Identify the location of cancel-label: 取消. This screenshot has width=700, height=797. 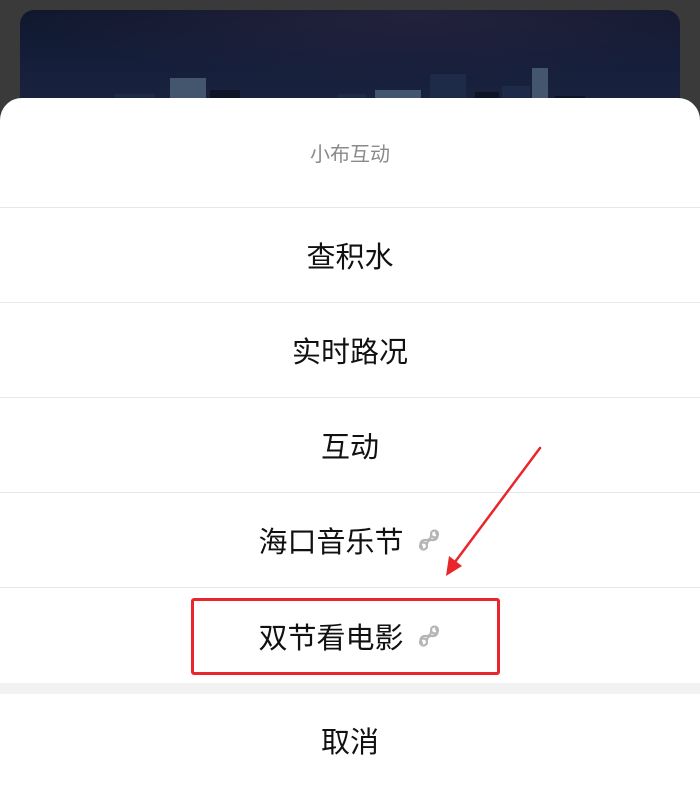
(349, 742).